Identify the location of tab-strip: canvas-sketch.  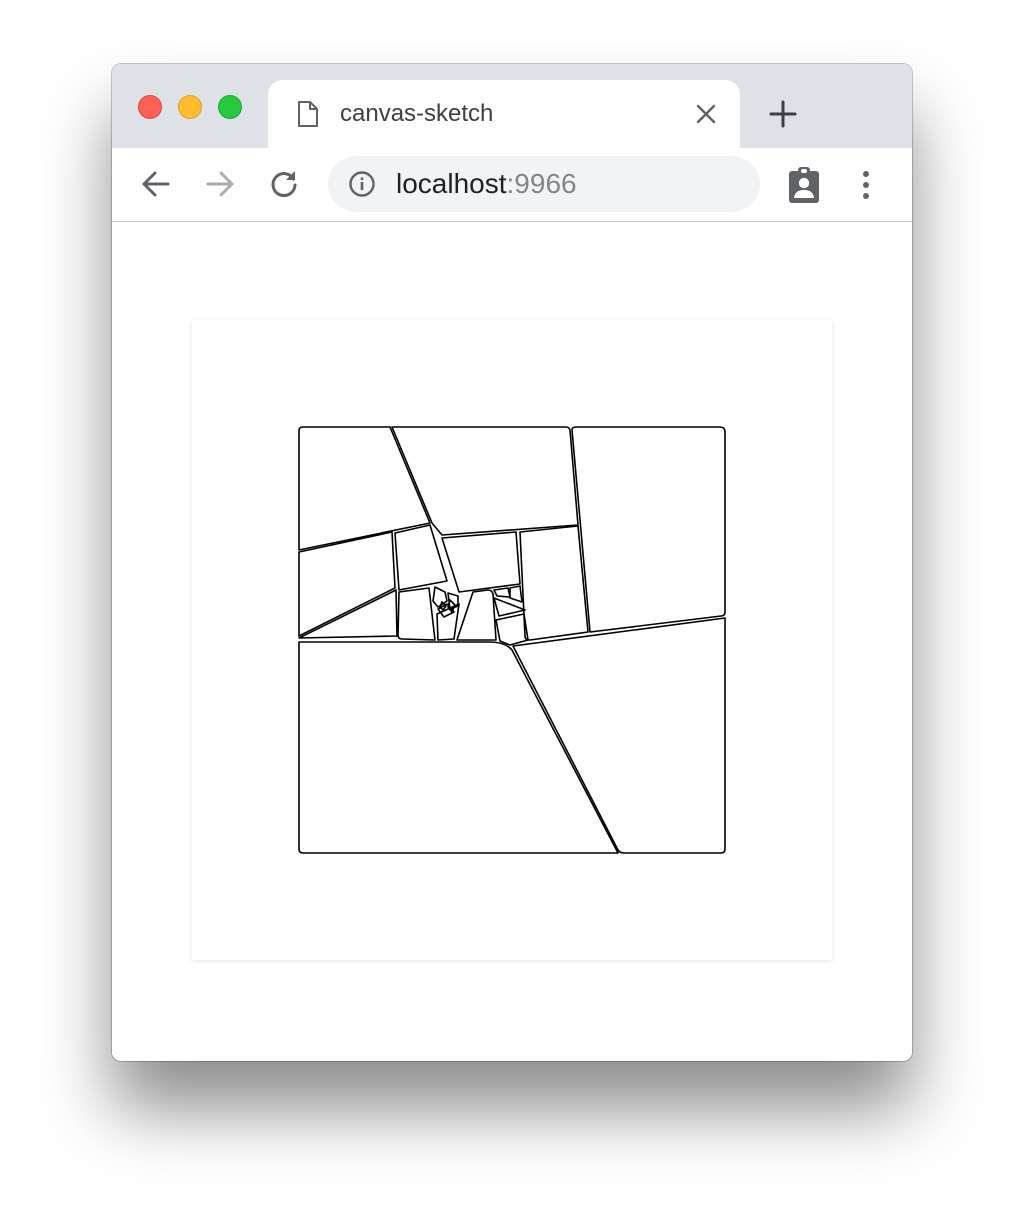
(512, 106).